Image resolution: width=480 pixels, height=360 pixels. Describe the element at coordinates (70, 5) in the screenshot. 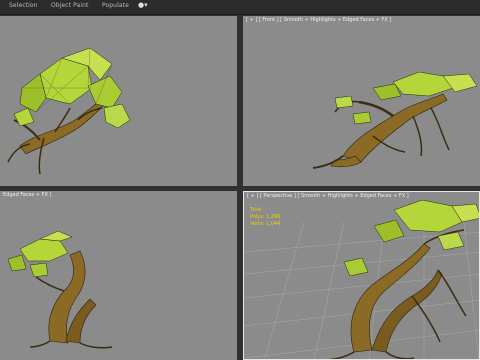

I see `menu-object-paint: Object Paint` at that location.